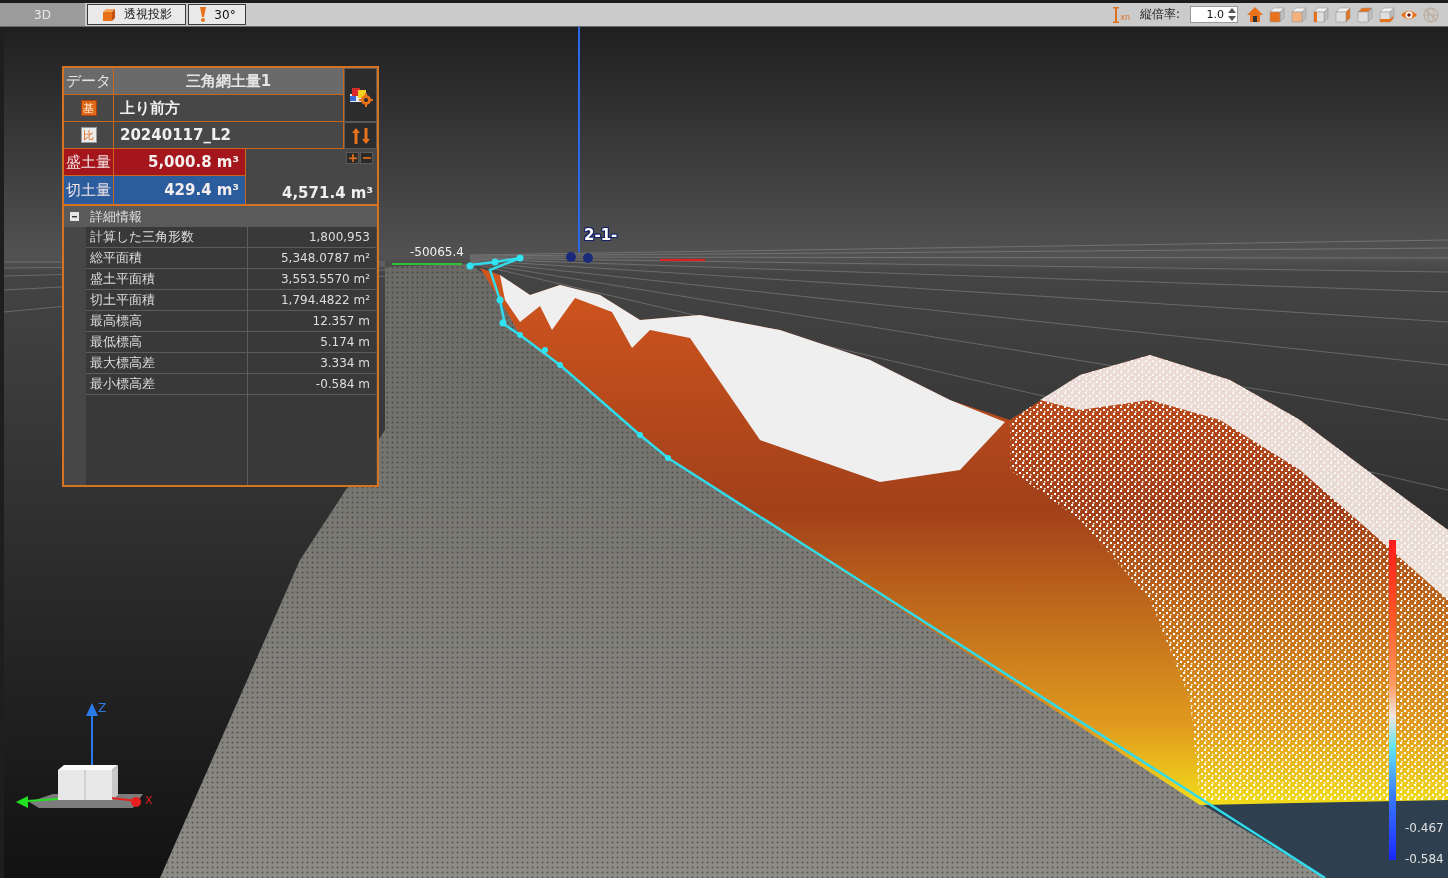 Image resolution: width=1448 pixels, height=878 pixels. Describe the element at coordinates (437, 252) in the screenshot. I see `coordinate-label: -50065.4` at that location.